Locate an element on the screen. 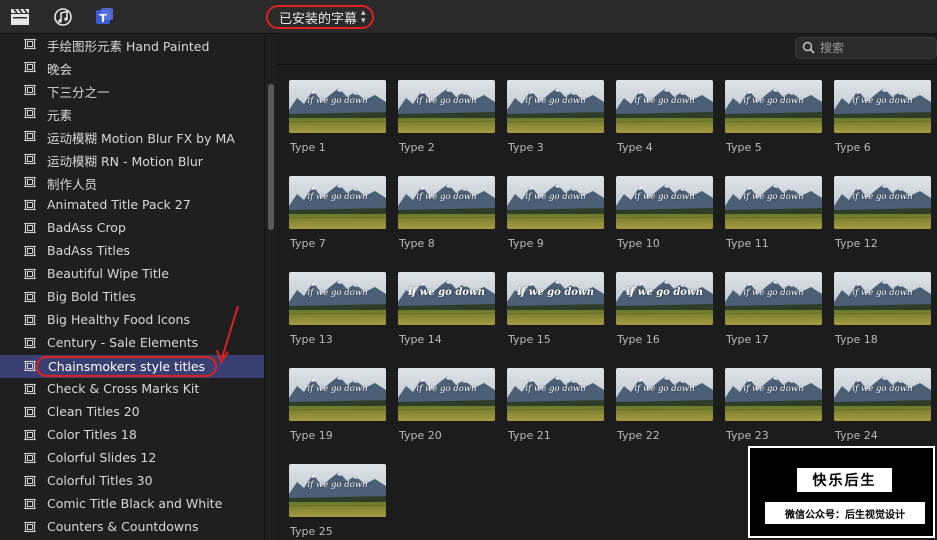  sidebar-item: Colorful Titles 30 is located at coordinates (132, 481).